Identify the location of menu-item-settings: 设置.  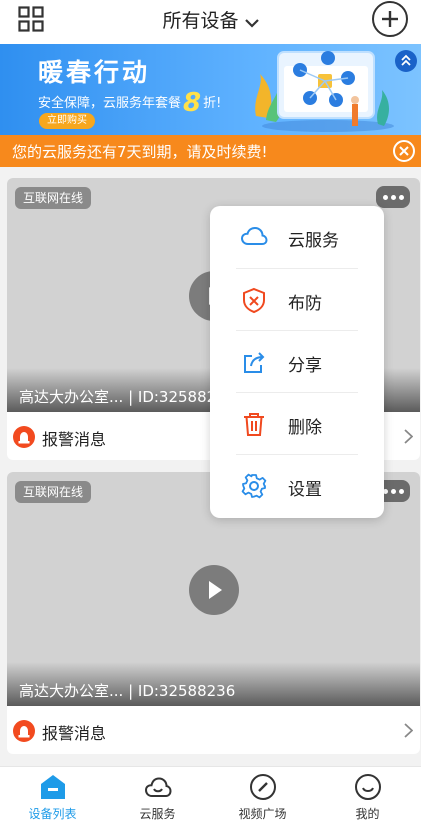
(297, 486).